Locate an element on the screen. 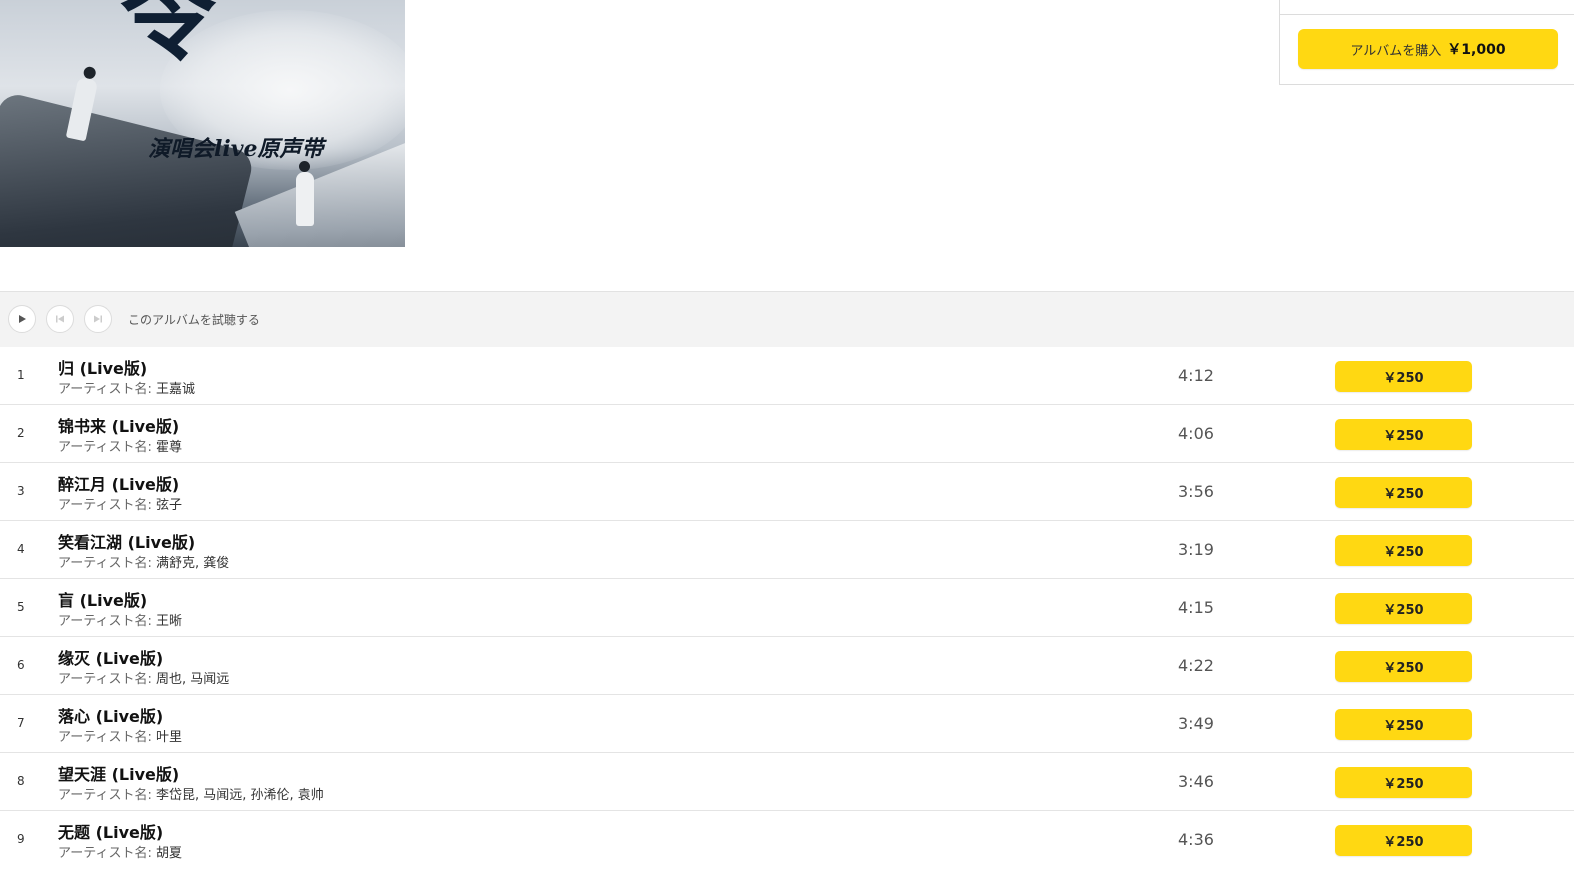 The height and width of the screenshot is (869, 1574). buy-album-panel: アルバムを購入 ￥1,000 is located at coordinates (1426, 49).